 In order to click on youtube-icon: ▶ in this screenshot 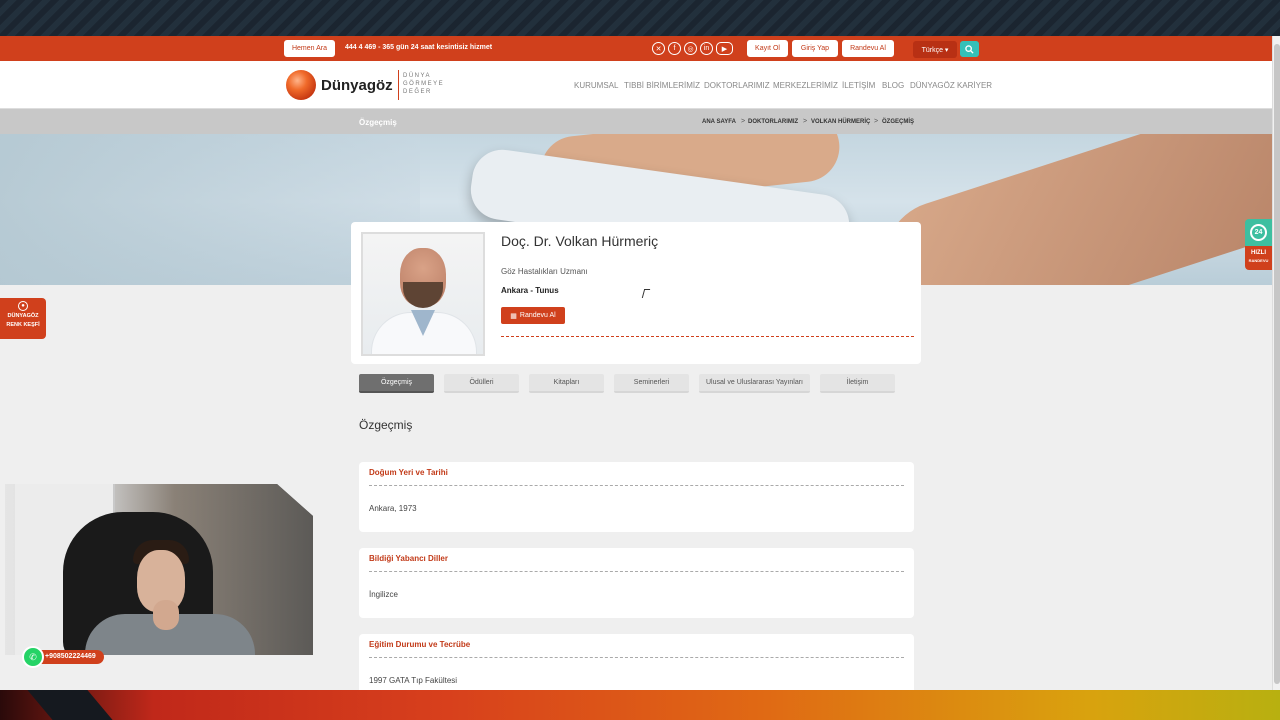, I will do `click(724, 48)`.